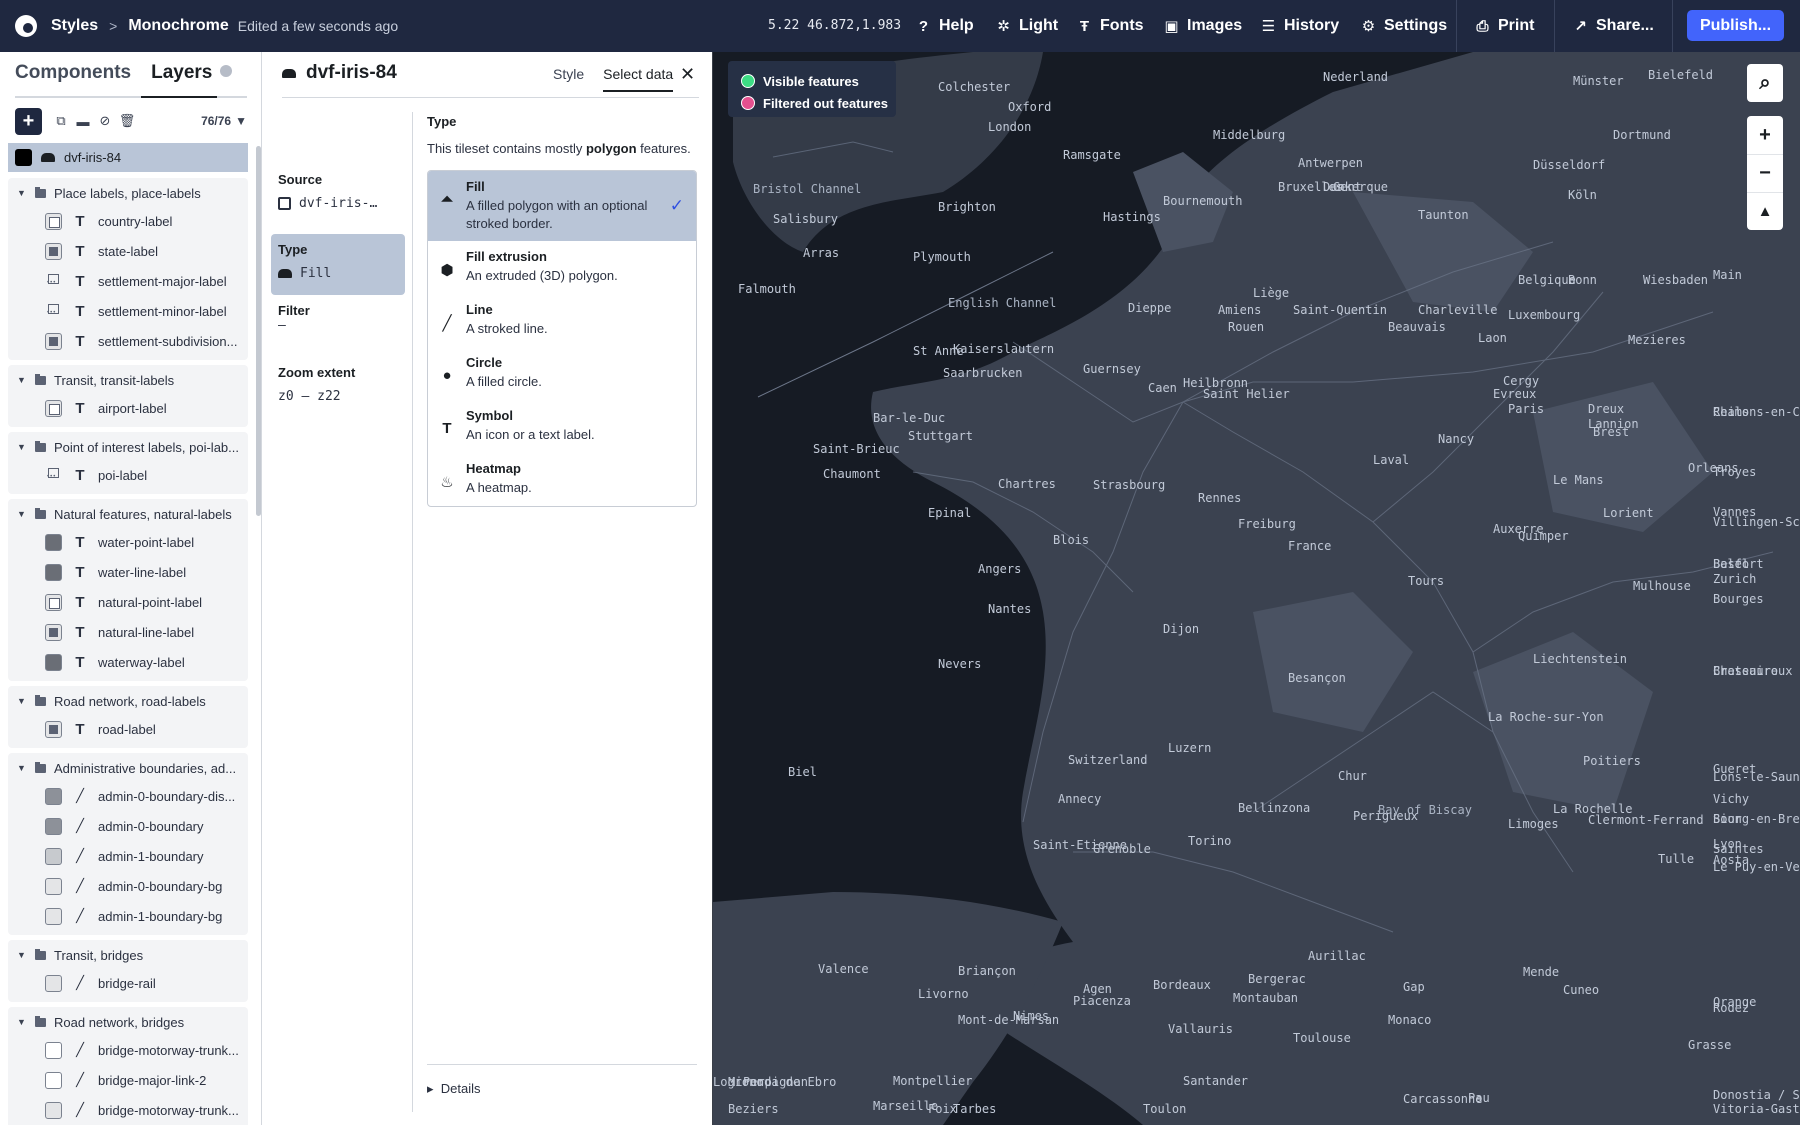 The image size is (1800, 1125). I want to click on breadcrumb-styles: Styles, so click(74, 26).